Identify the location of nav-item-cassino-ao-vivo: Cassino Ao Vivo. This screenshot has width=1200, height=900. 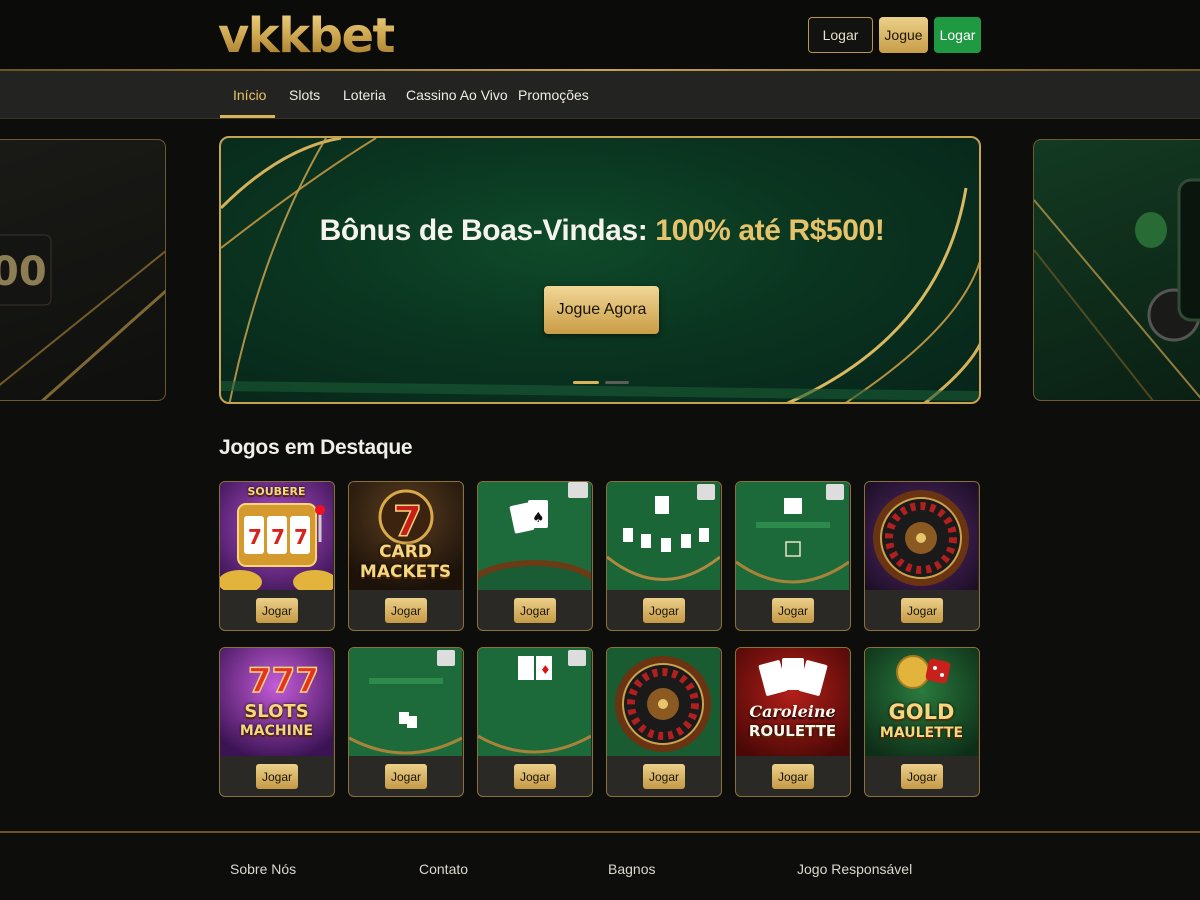
(457, 95).